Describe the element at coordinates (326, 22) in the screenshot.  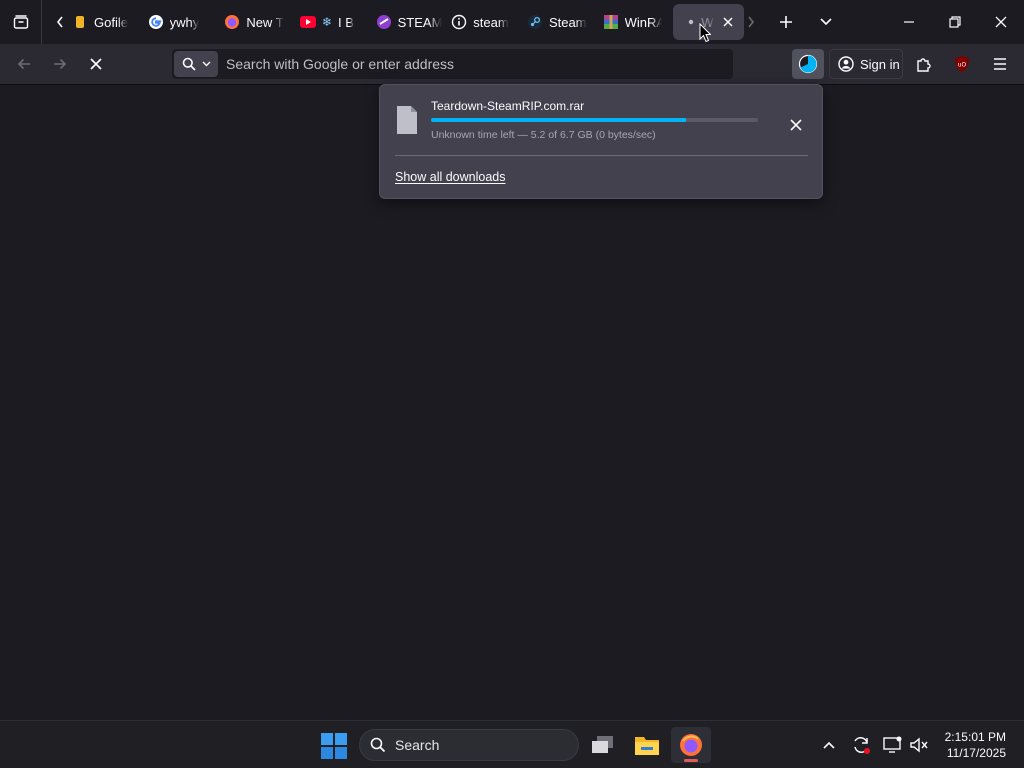
I see `snowflake-icon: ❄` at that location.